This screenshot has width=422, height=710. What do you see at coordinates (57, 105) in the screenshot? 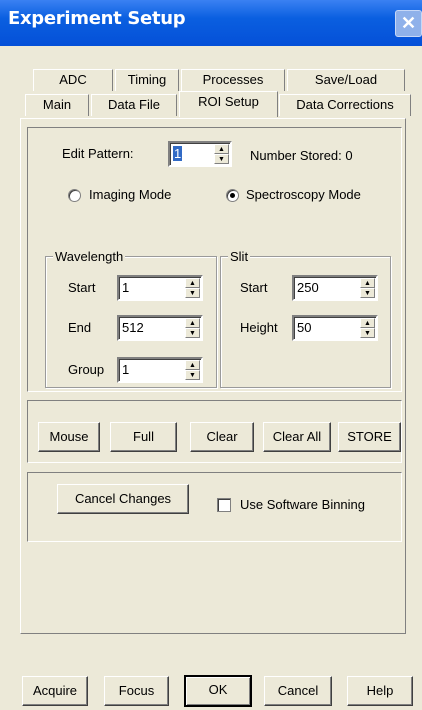
I see `tab-main: Main` at bounding box center [57, 105].